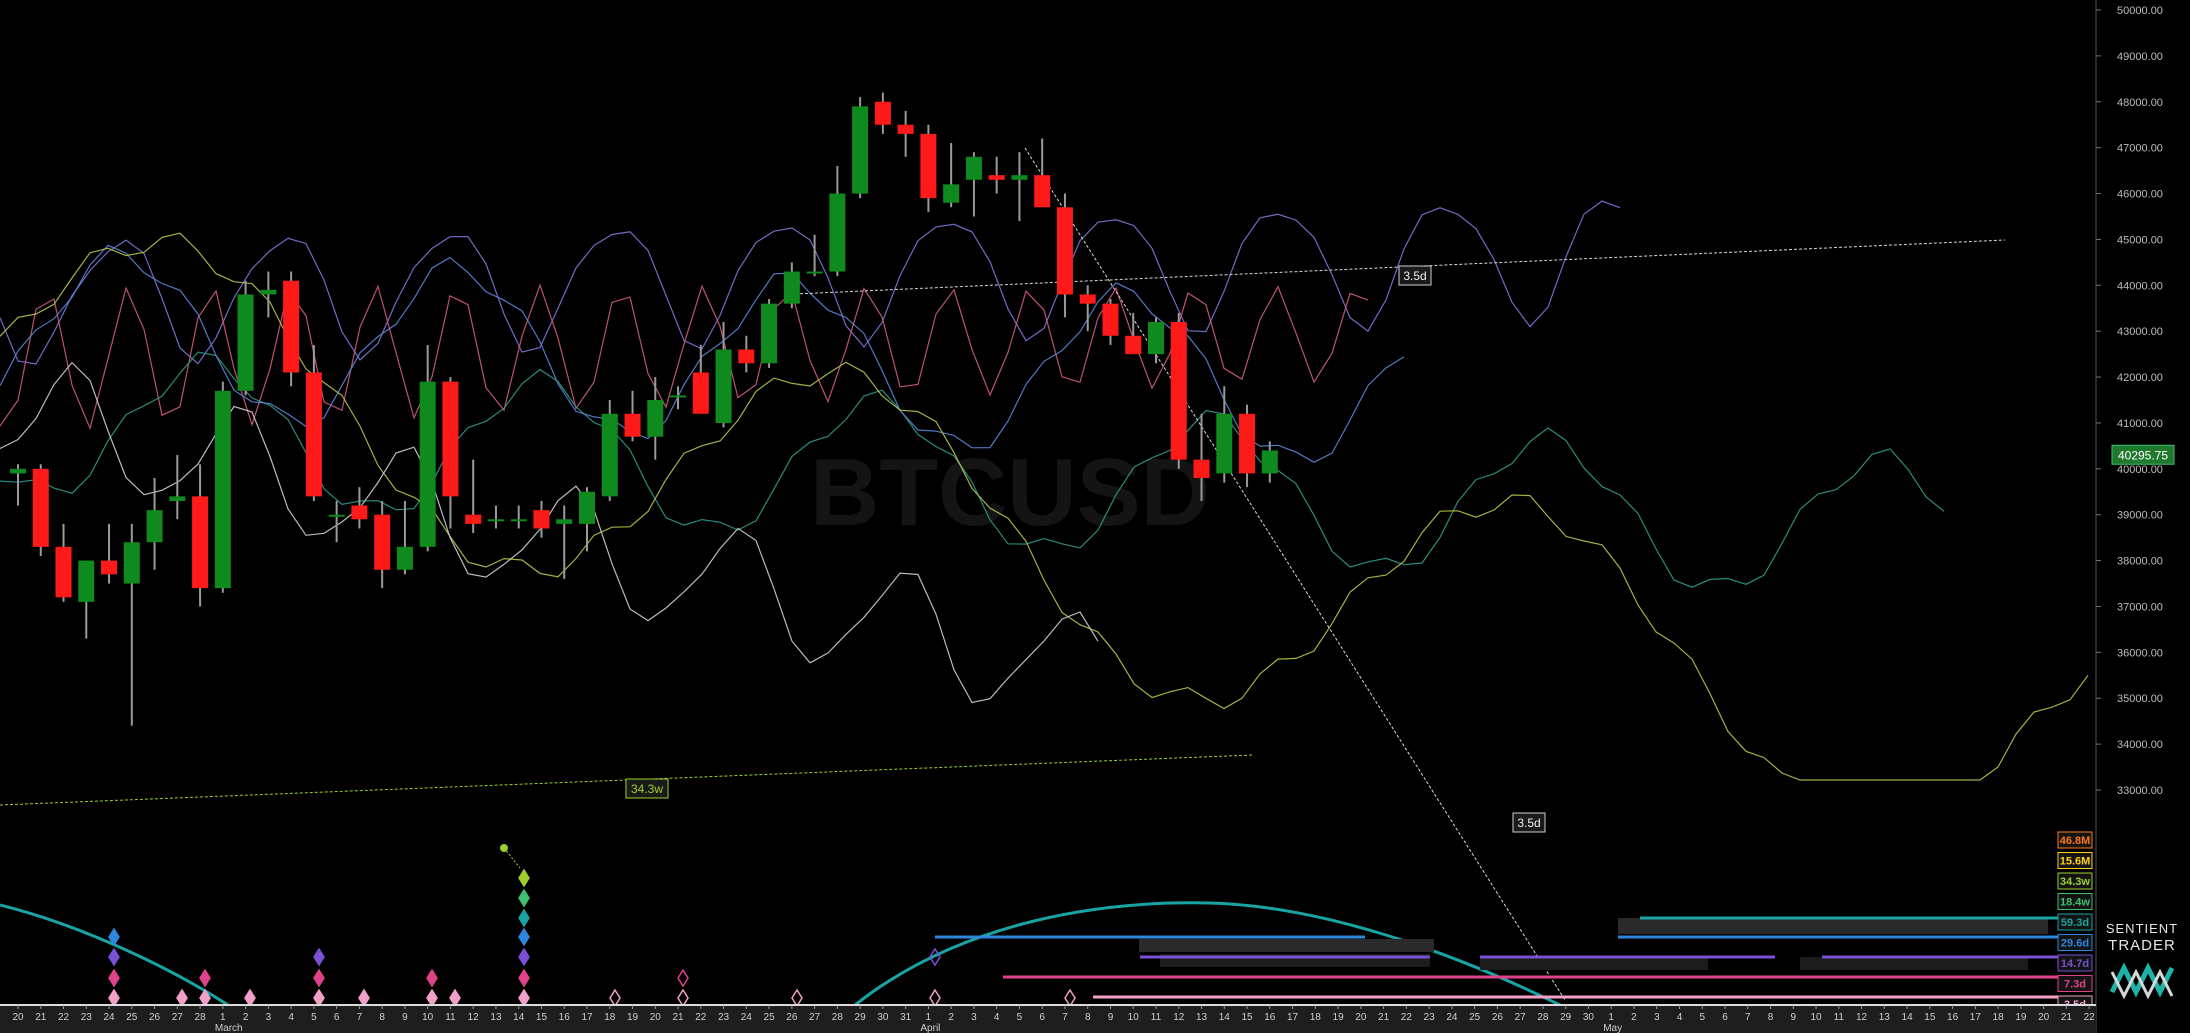 The image size is (2190, 1033). I want to click on x-tick-label: 23, so click(87, 1017).